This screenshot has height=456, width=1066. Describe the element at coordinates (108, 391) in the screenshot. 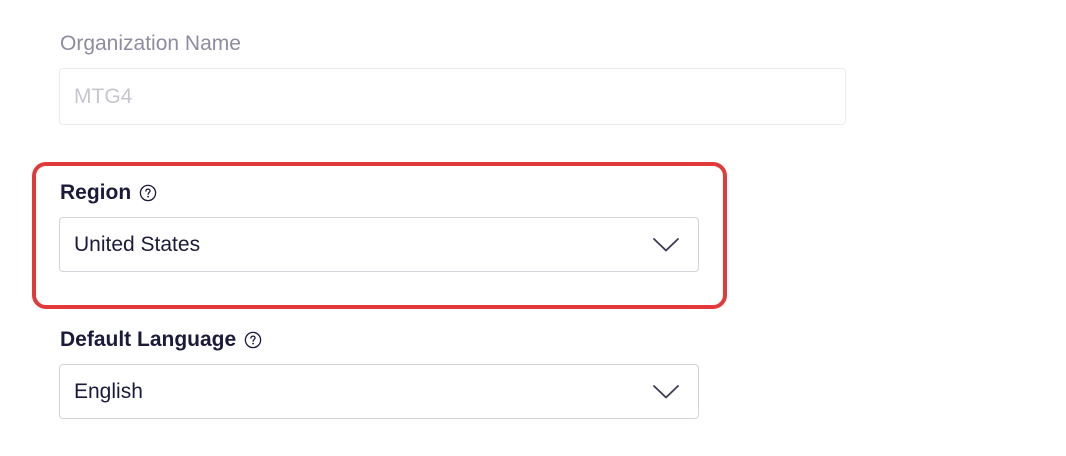

I see `default-language-selected-value: English` at that location.